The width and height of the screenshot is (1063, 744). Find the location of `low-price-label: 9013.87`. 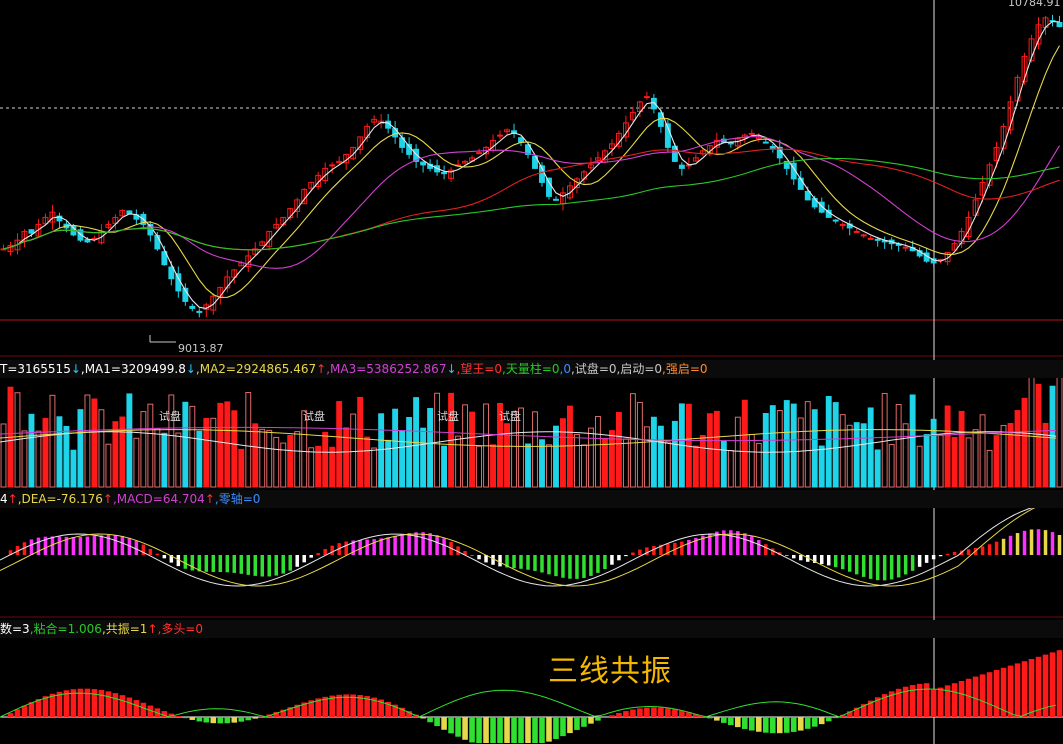

low-price-label: 9013.87 is located at coordinates (201, 348).